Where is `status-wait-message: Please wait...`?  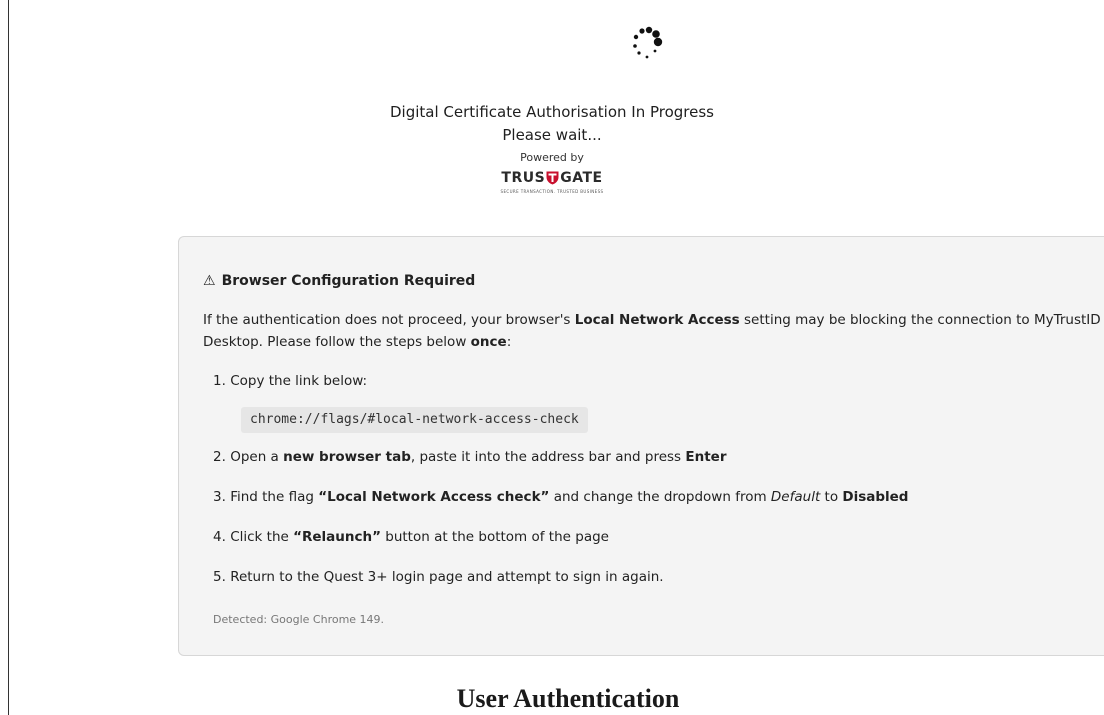
status-wait-message: Please wait... is located at coordinates (552, 135).